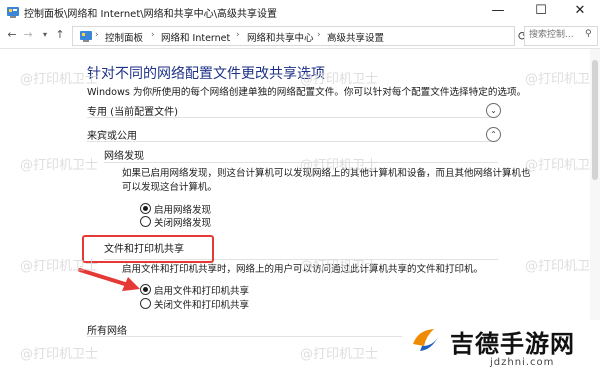  I want to click on logo-mark-icon, so click(426, 340).